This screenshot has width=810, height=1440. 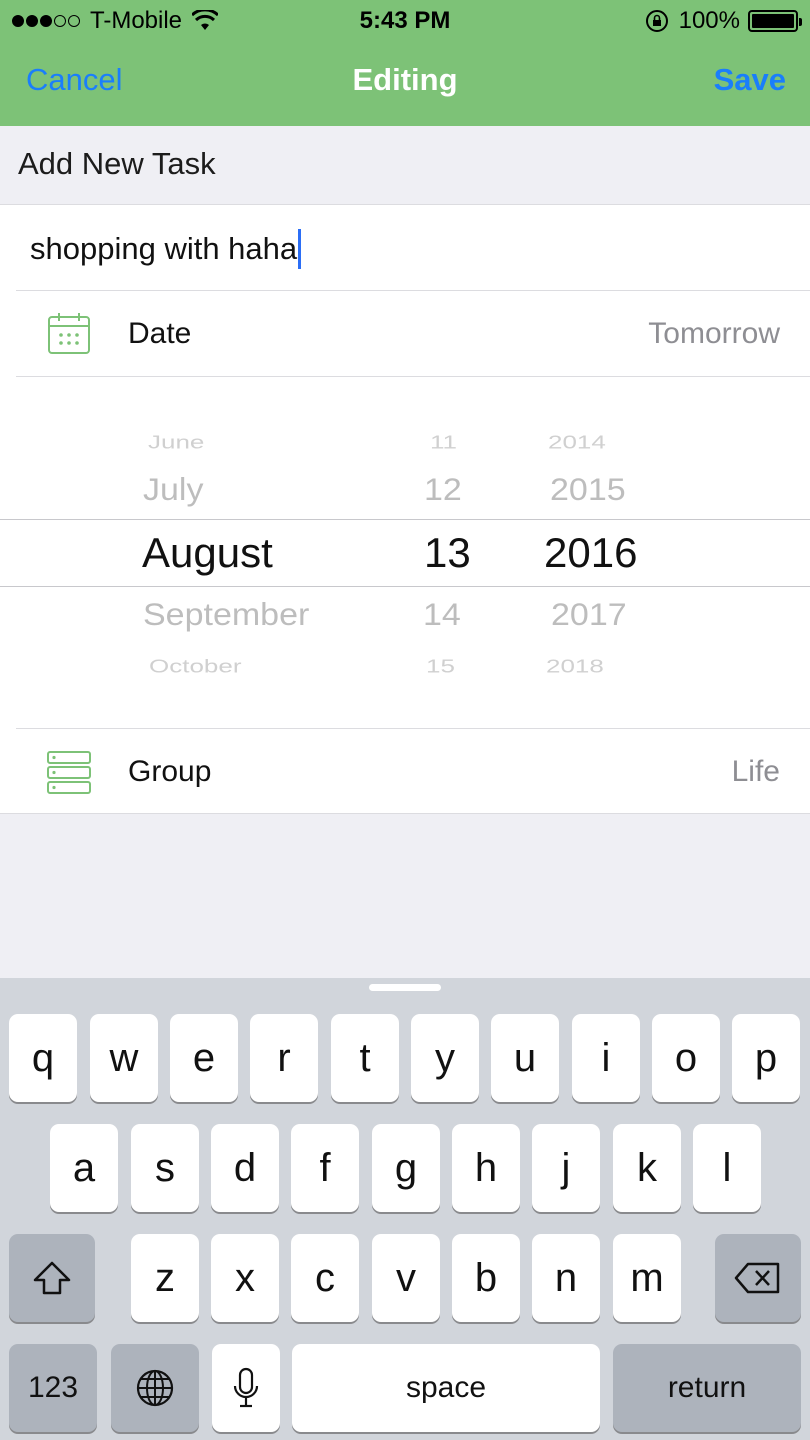 What do you see at coordinates (525, 1058) in the screenshot?
I see `key-u: u` at bounding box center [525, 1058].